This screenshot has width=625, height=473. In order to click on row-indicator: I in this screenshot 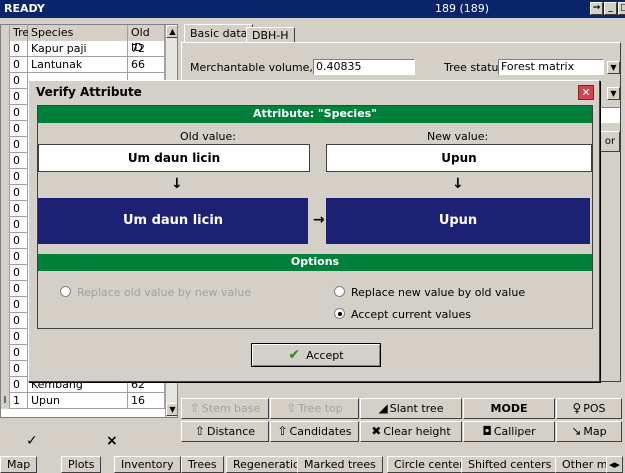, I will do `click(5, 401)`.